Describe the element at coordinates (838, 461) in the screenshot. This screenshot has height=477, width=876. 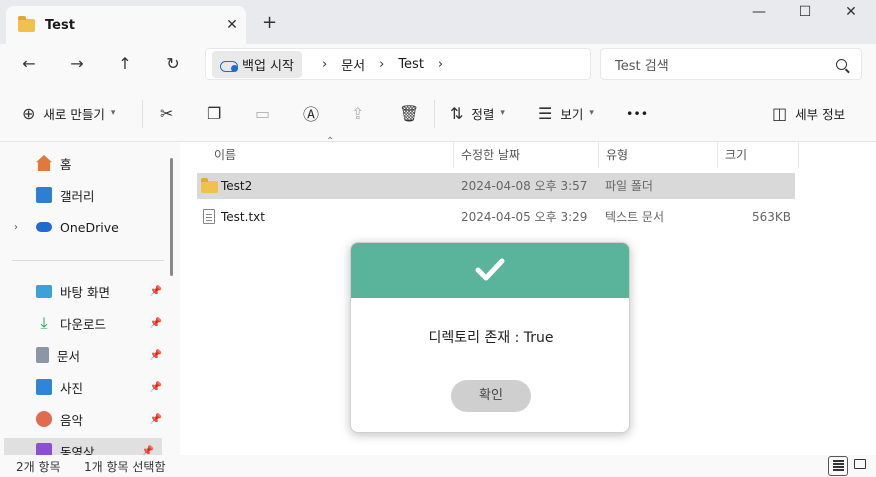
I see `details-view-icon` at that location.